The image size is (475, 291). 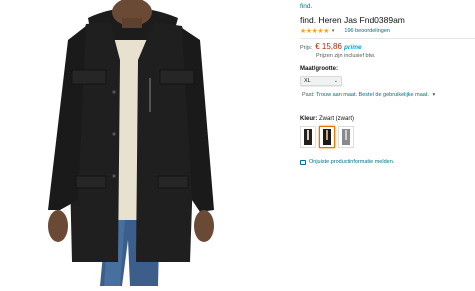 I want to click on divider, so click(x=387, y=38).